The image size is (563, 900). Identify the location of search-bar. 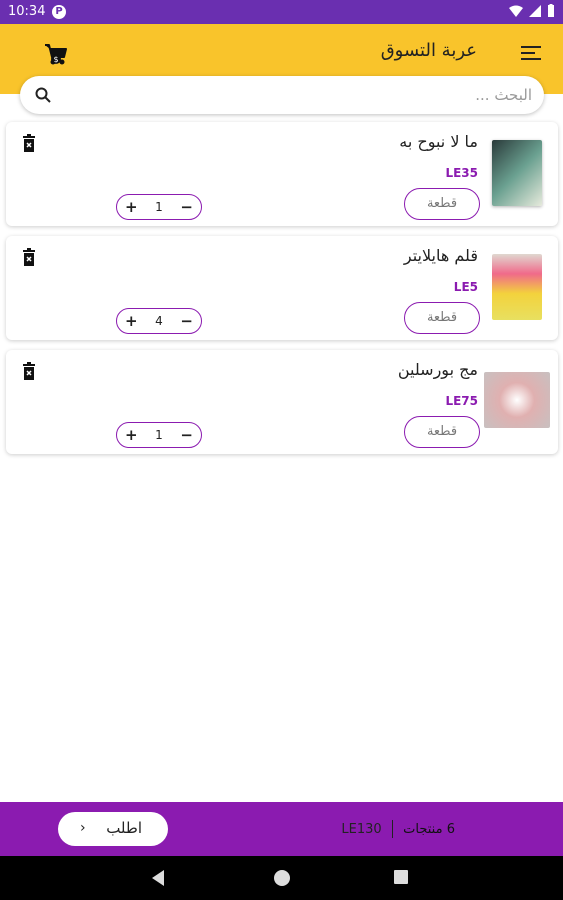
(282, 95).